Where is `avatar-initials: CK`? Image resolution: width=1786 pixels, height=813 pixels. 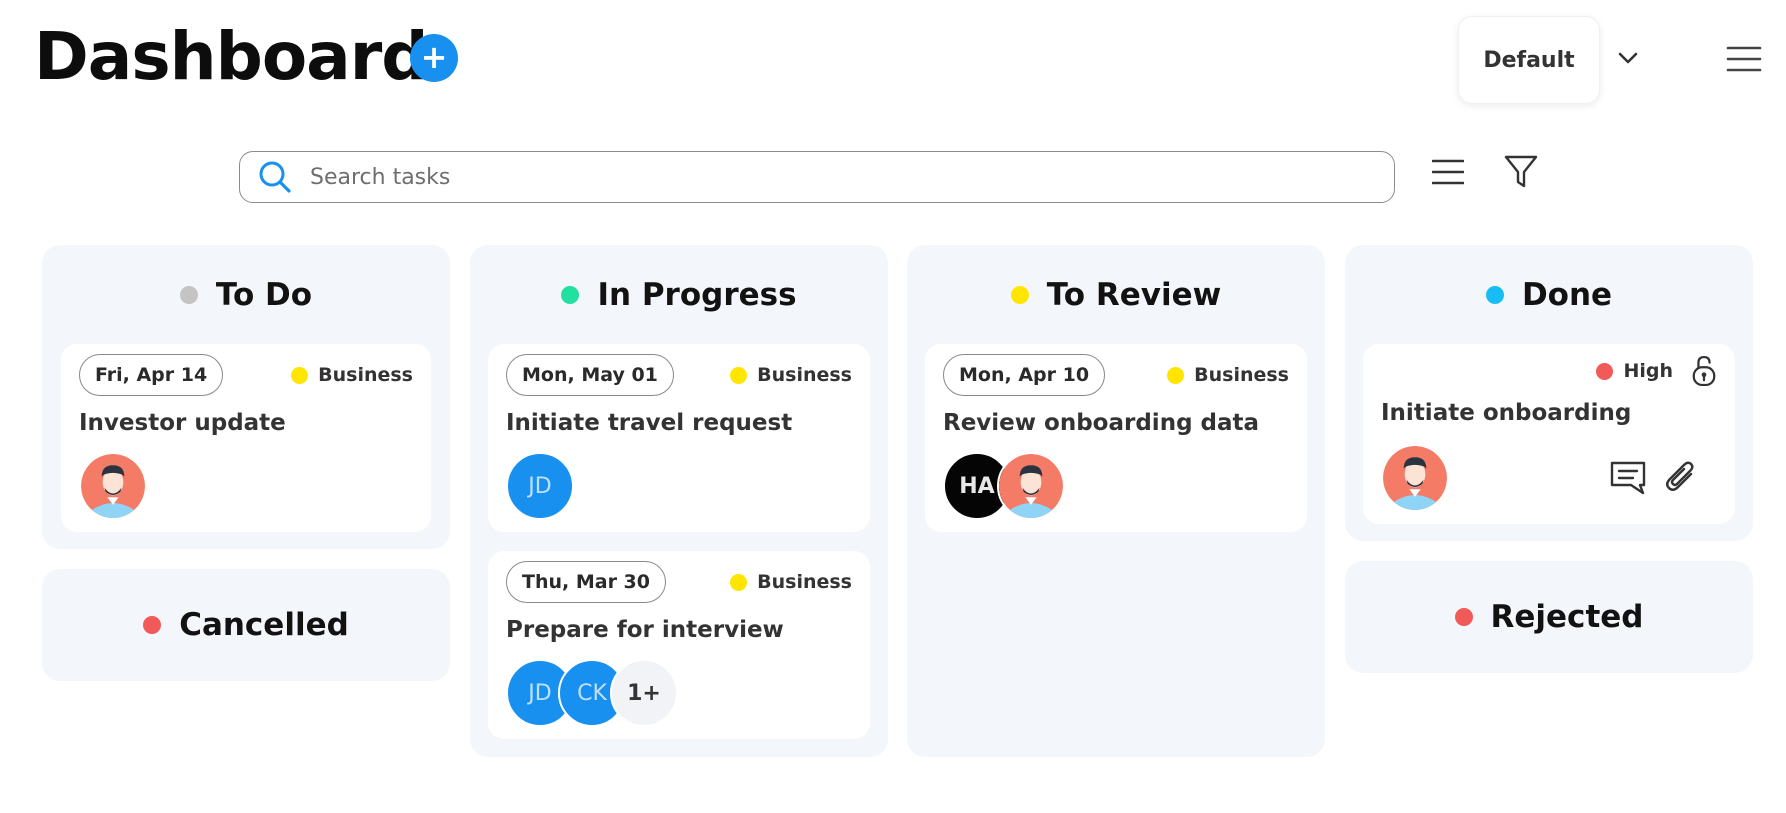 avatar-initials: CK is located at coordinates (592, 693).